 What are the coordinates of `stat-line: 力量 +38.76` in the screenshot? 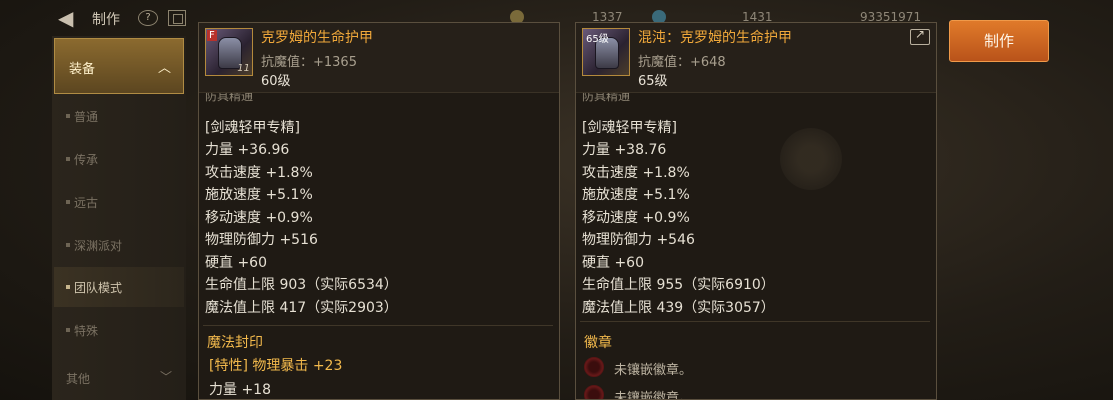 It's located at (624, 150).